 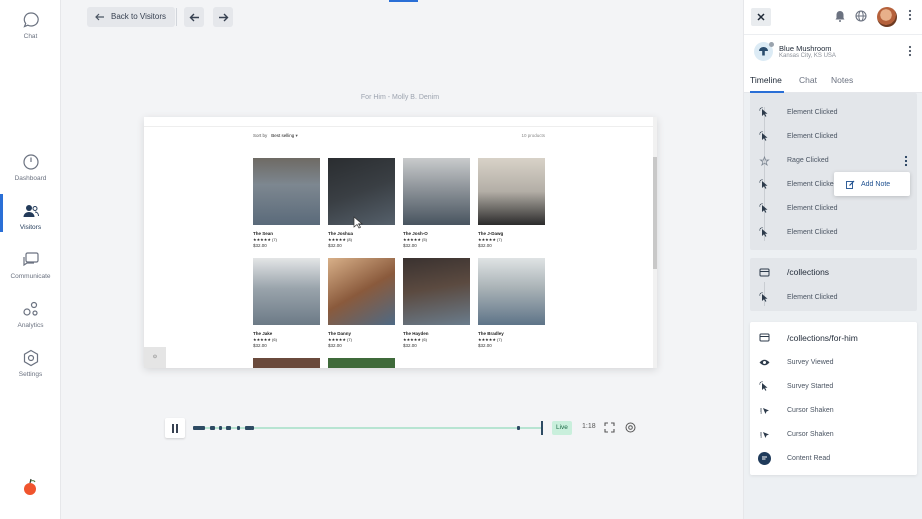 I want to click on visitor-name: Blue Mushroom, so click(x=805, y=48).